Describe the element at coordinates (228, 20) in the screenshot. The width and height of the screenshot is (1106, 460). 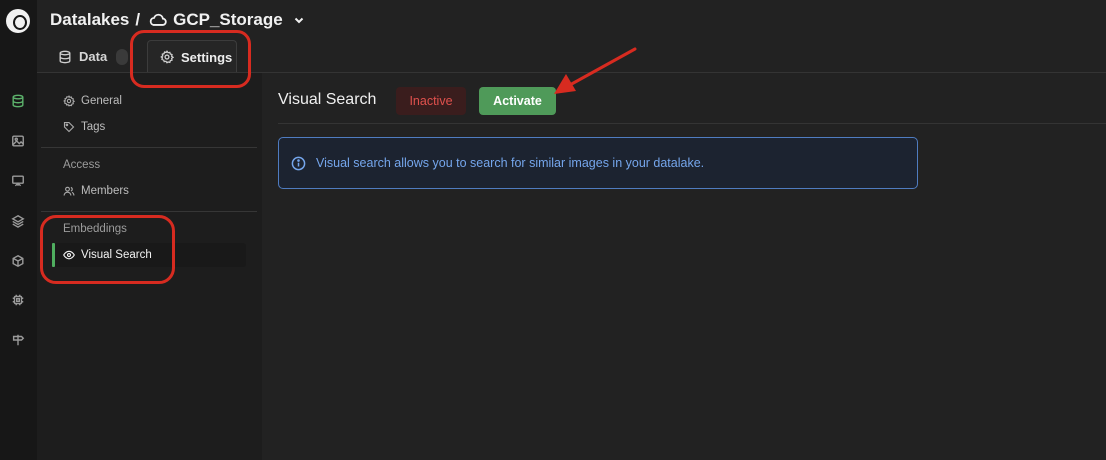
I see `breadcrumb-datalake-name: GCP_Storage` at that location.